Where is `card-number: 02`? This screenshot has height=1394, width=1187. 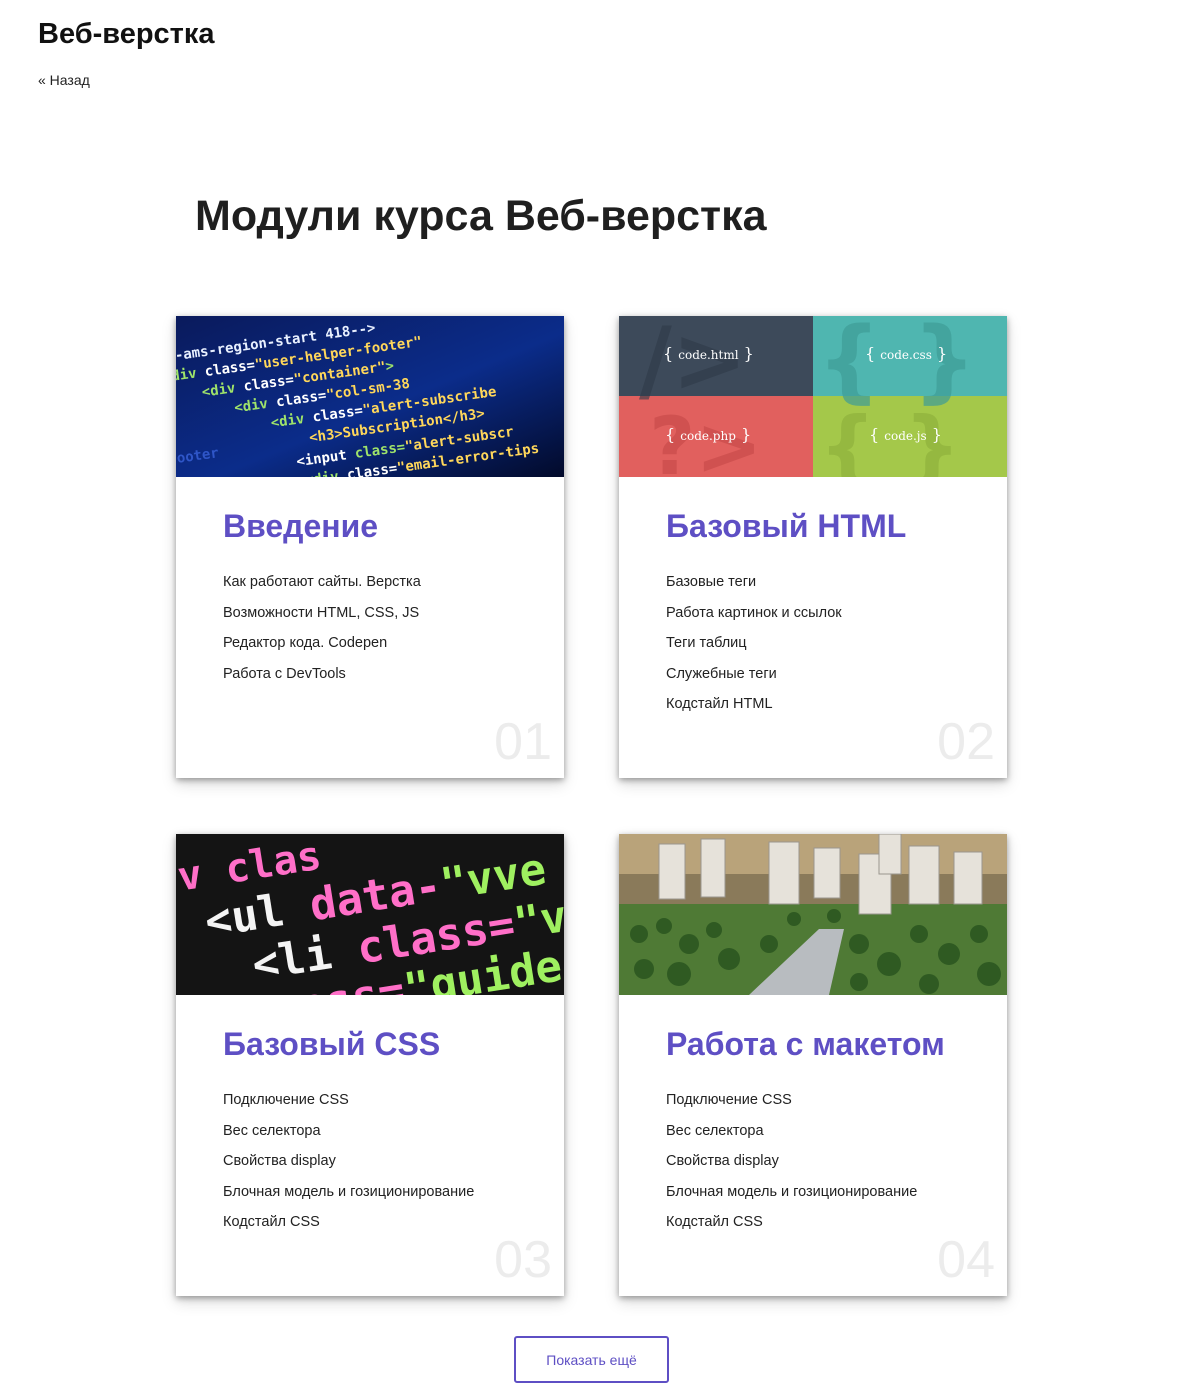 card-number: 02 is located at coordinates (966, 742).